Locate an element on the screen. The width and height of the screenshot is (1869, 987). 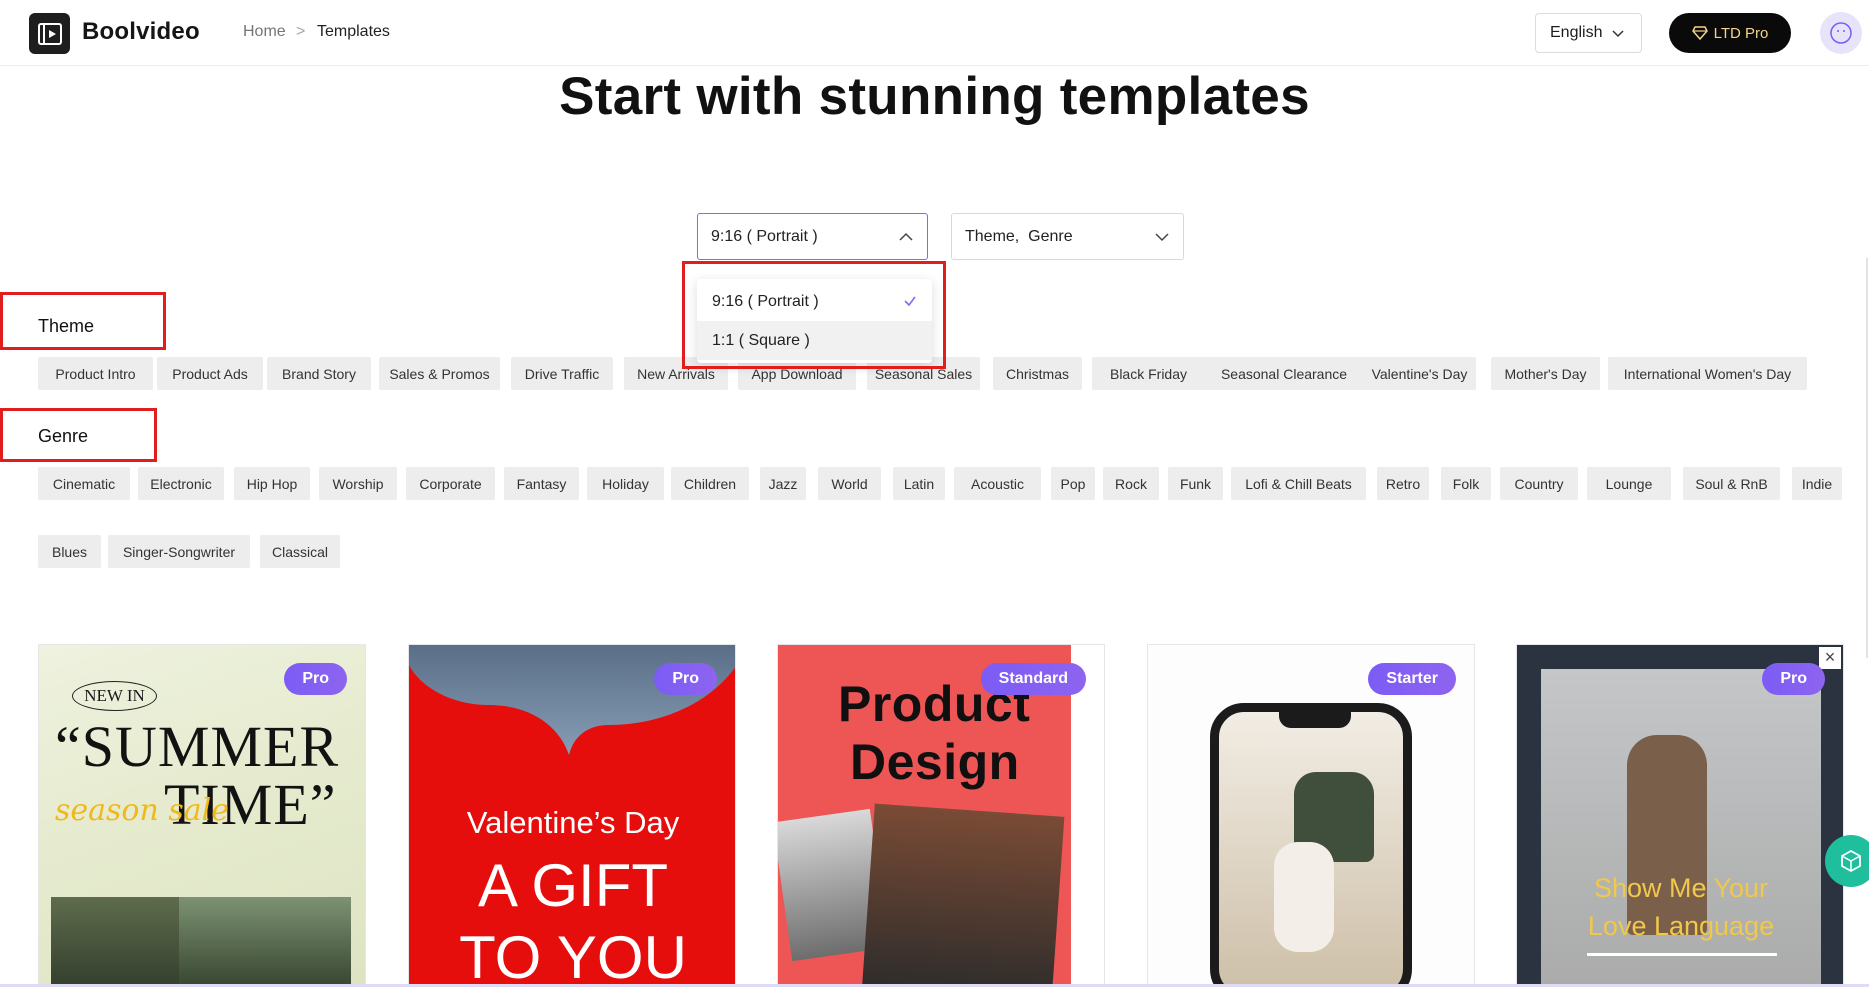
theme-tag: International Women's Day is located at coordinates (1707, 373).